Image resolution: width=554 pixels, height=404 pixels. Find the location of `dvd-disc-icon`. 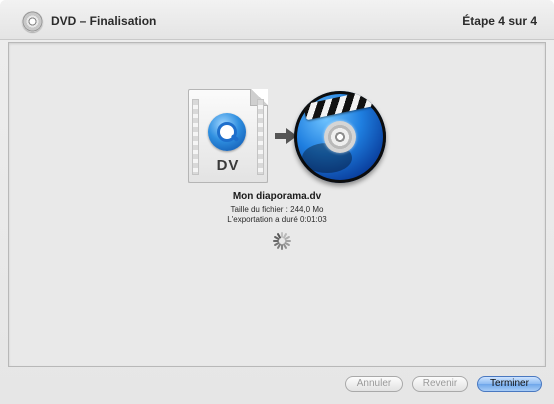

dvd-disc-icon is located at coordinates (32, 21).